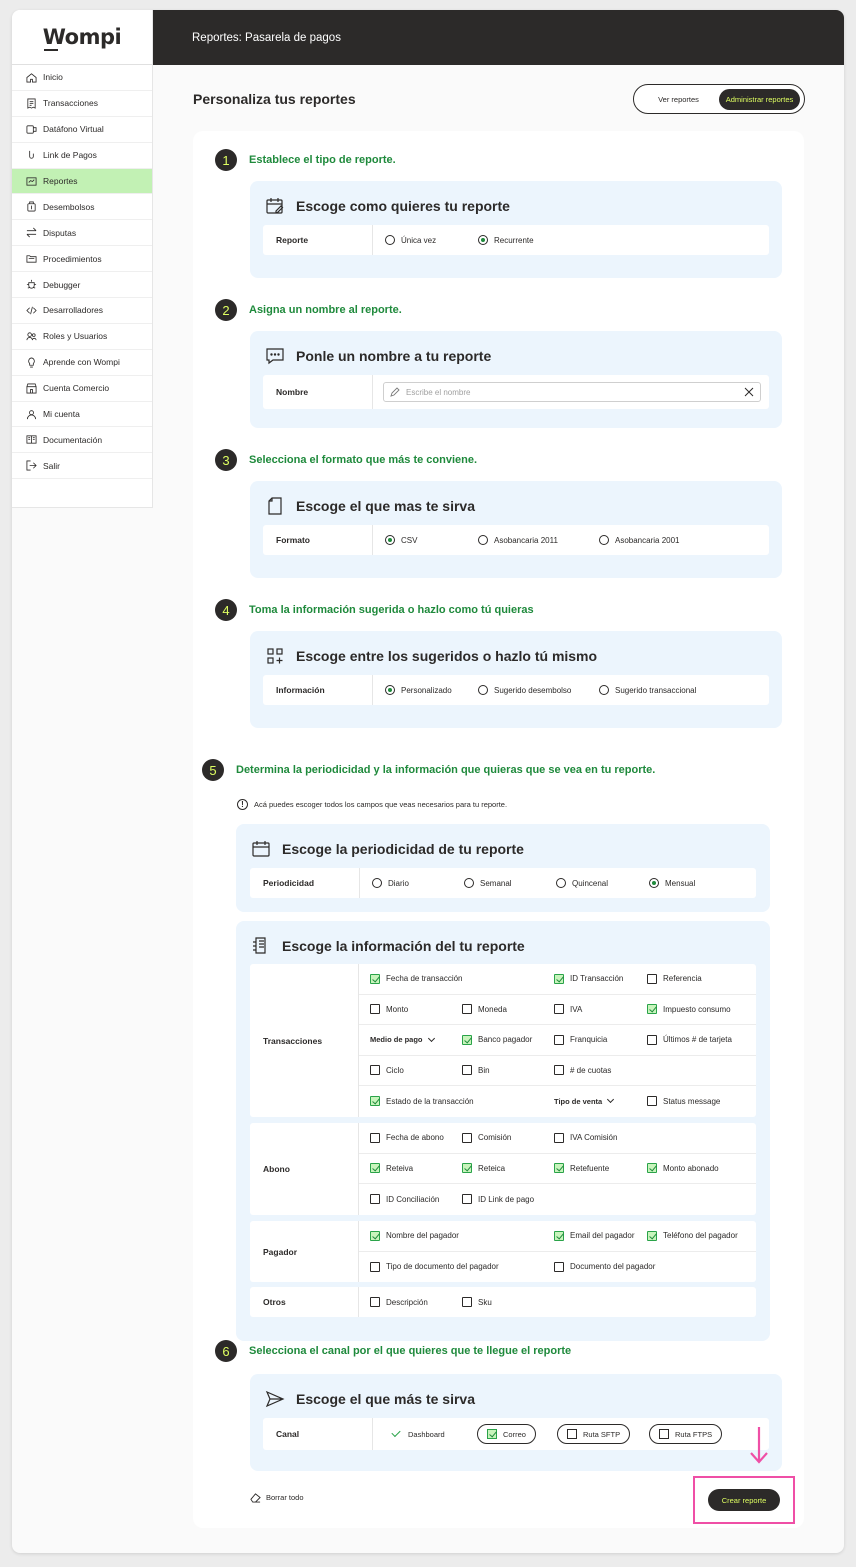  What do you see at coordinates (82, 466) in the screenshot?
I see `sidebar-item-salir: Salir` at bounding box center [82, 466].